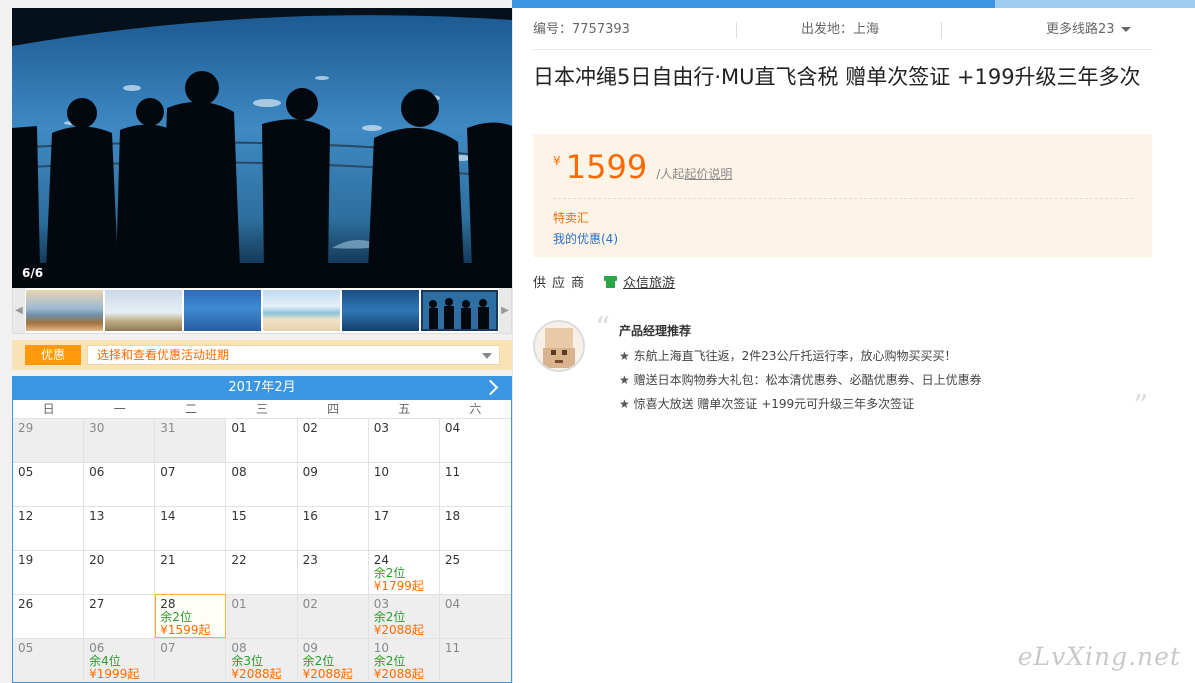 The image size is (1195, 683). I want to click on calendar-day: 12, so click(49, 528).